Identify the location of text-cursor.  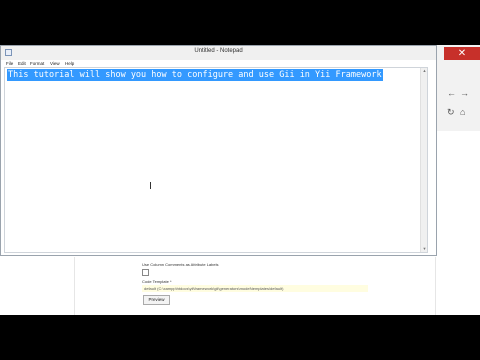
(150, 185).